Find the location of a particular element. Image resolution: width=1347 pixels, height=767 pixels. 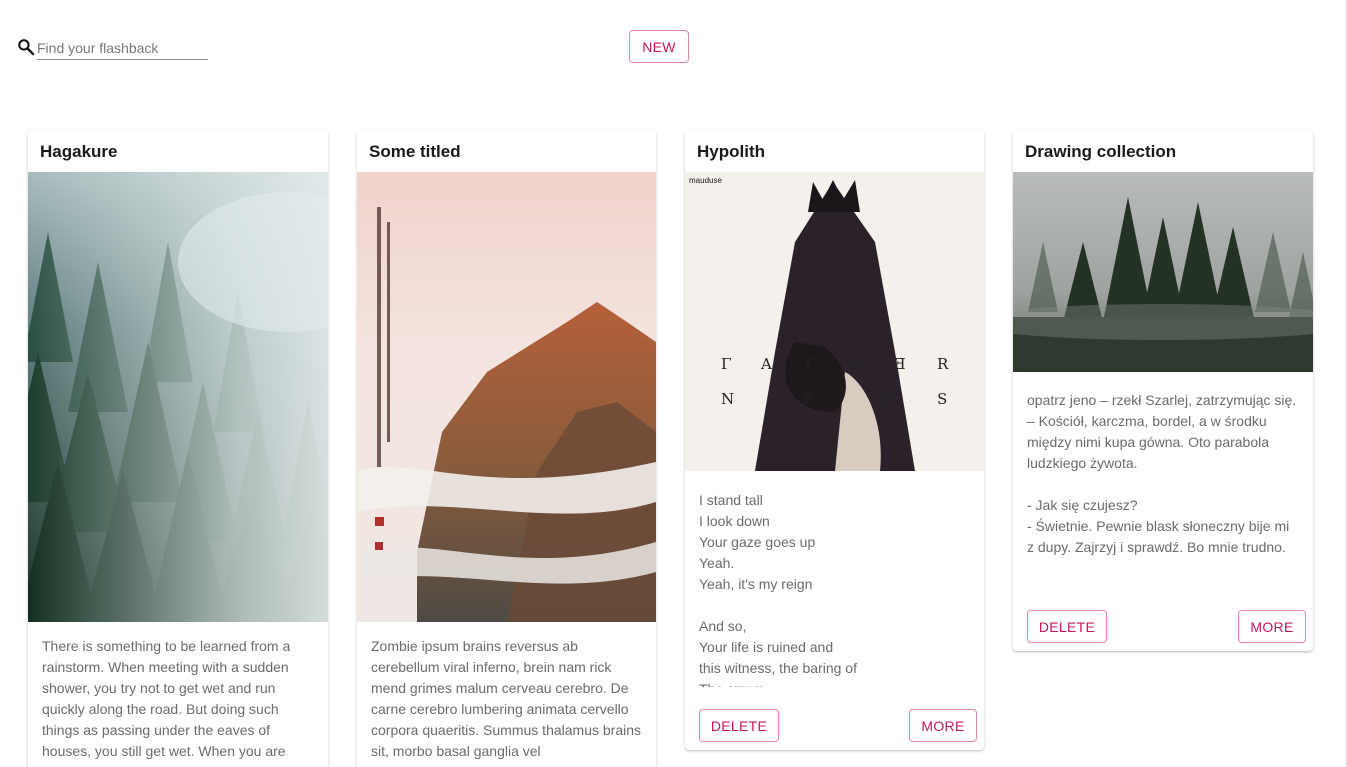

card-title: Drawing collection is located at coordinates (1101, 151).